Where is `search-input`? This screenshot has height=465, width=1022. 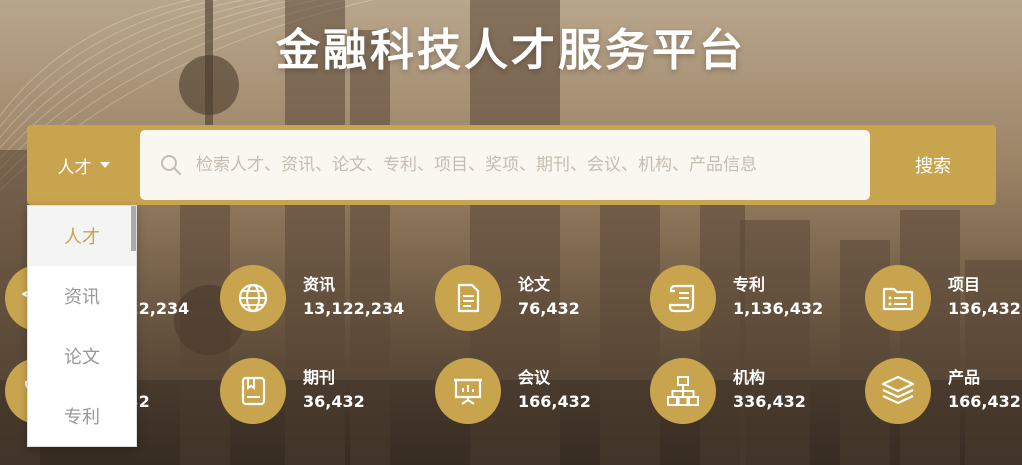
search-input is located at coordinates (516, 165).